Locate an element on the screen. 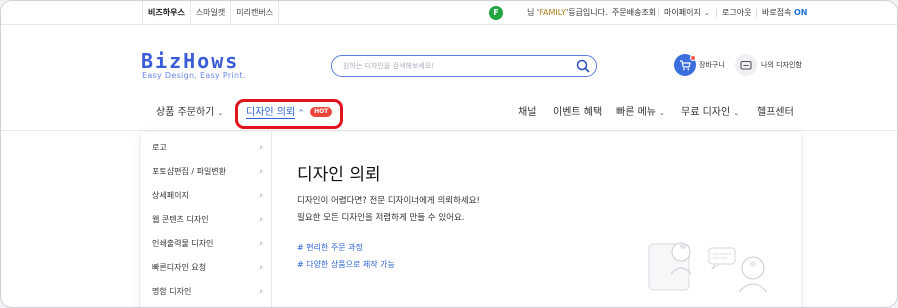  greeting-suffix: '등급입니다. is located at coordinates (587, 12).